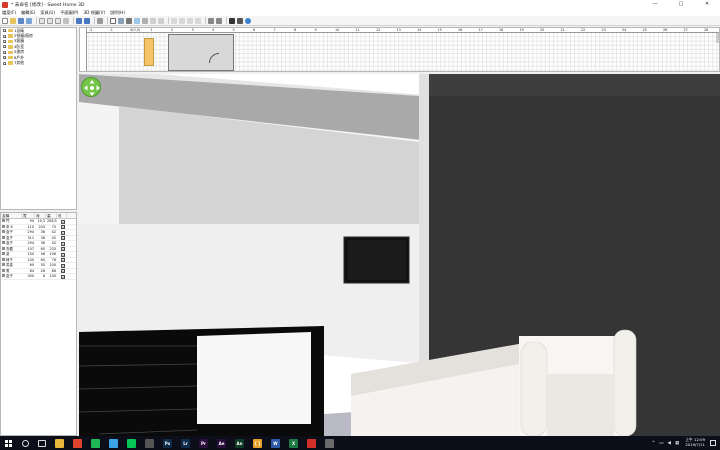  What do you see at coordinates (219, 20) in the screenshot?
I see `zoom-out-icon` at bounding box center [219, 20].